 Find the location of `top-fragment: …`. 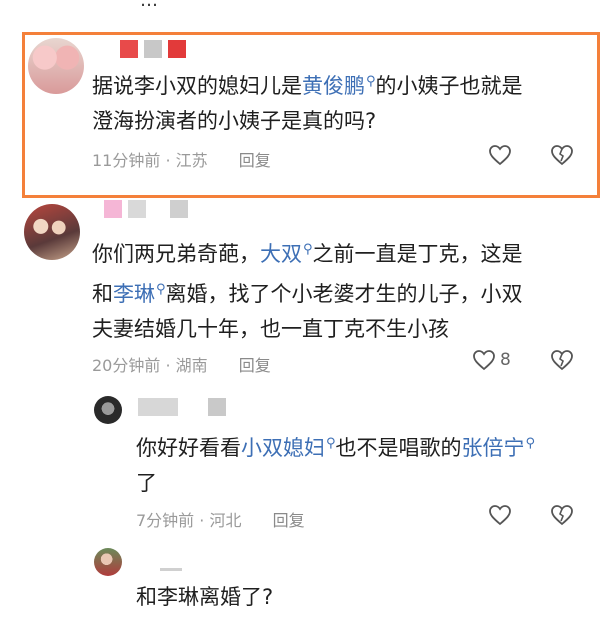

top-fragment: … is located at coordinates (149, 5).